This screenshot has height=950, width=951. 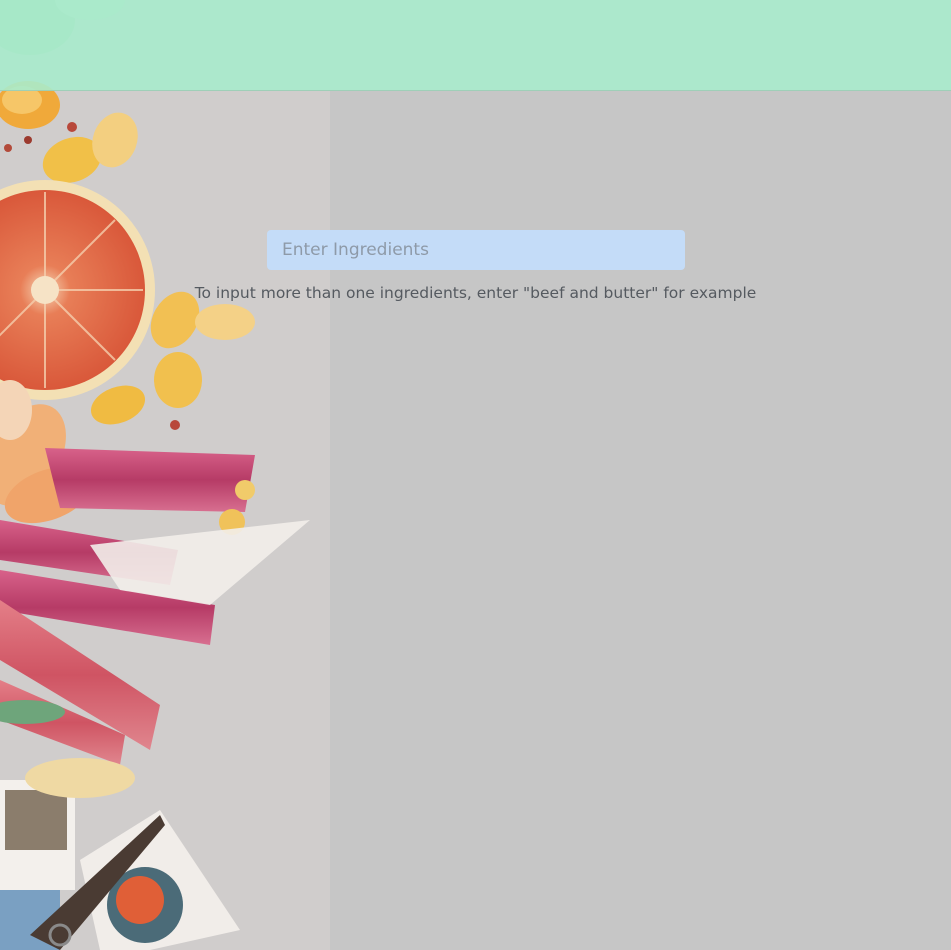 I want to click on tulip-bud, so click(x=80, y=778).